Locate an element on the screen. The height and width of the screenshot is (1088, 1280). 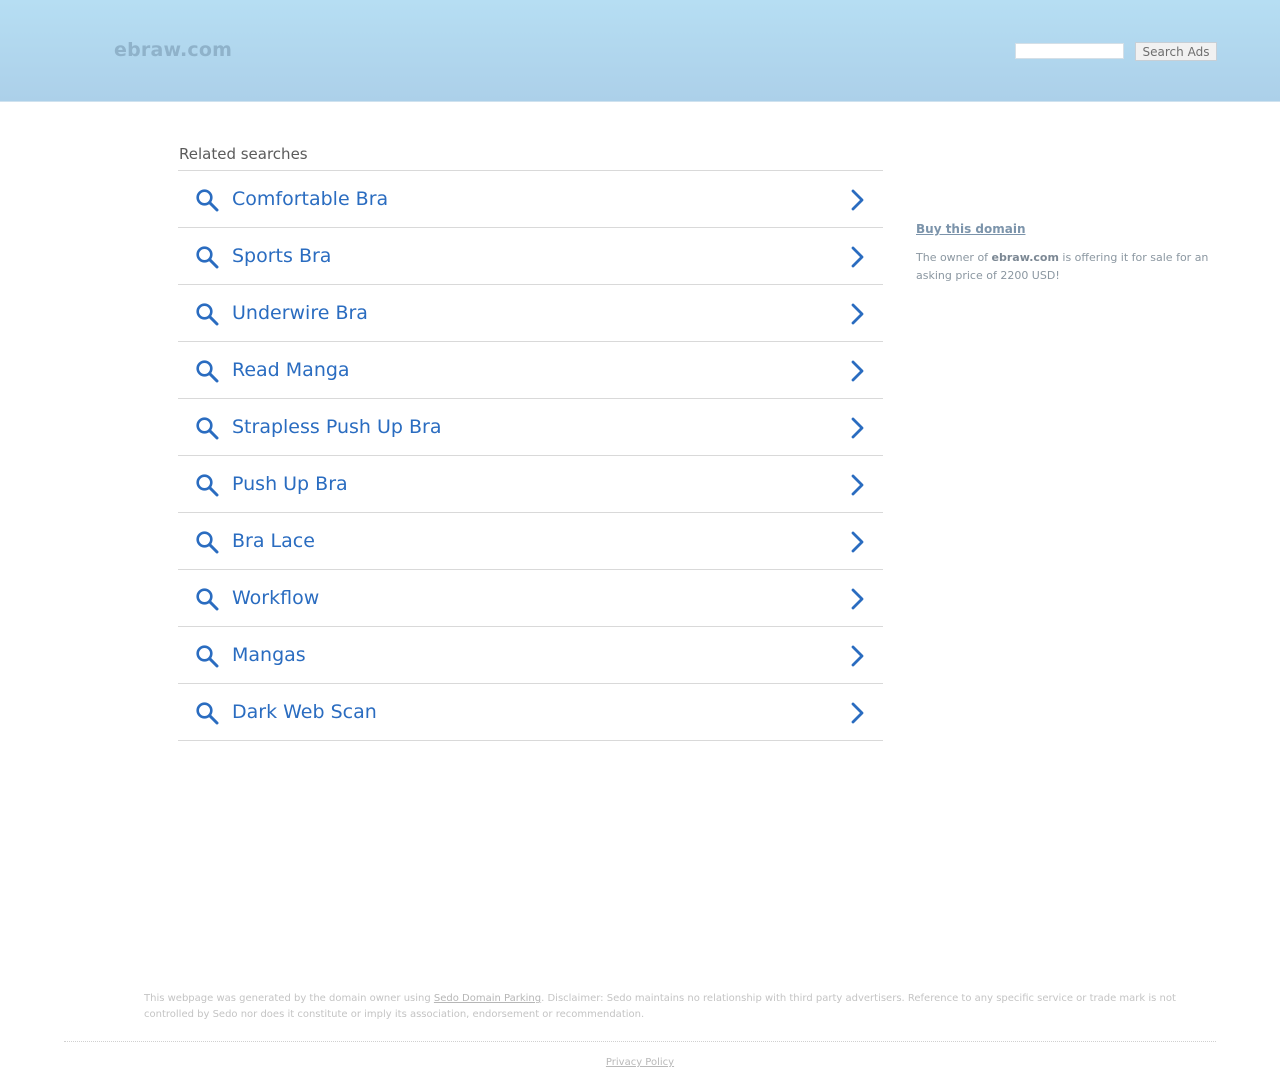
related-search-item: Comfortable Bra is located at coordinates (530, 199).